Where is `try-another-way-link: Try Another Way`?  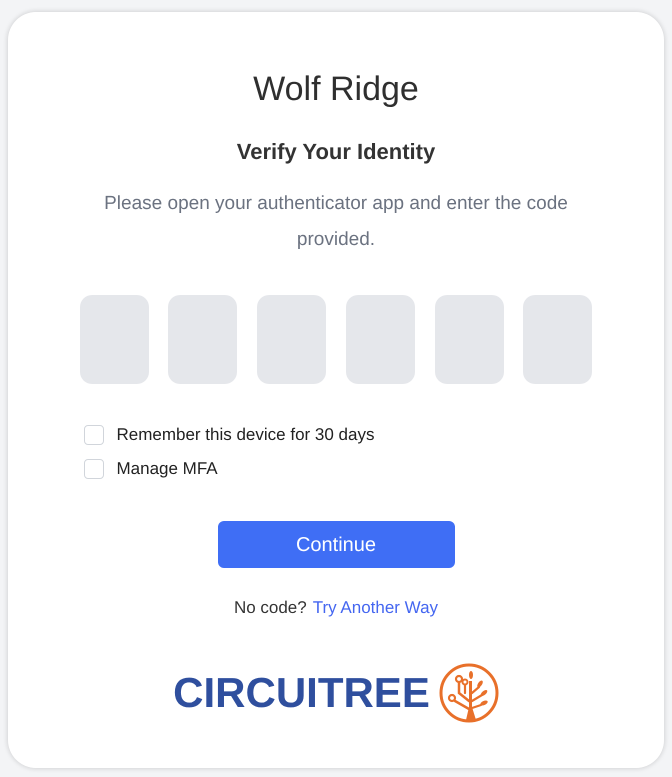 try-another-way-link: Try Another Way is located at coordinates (375, 608).